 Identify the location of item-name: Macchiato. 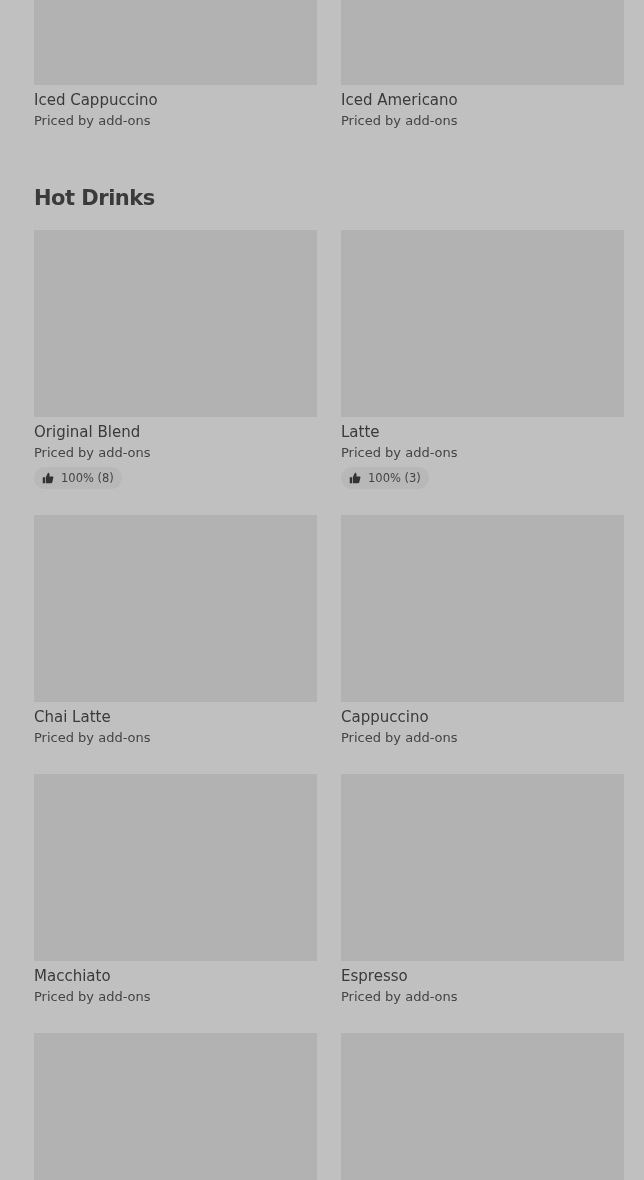
(72, 976).